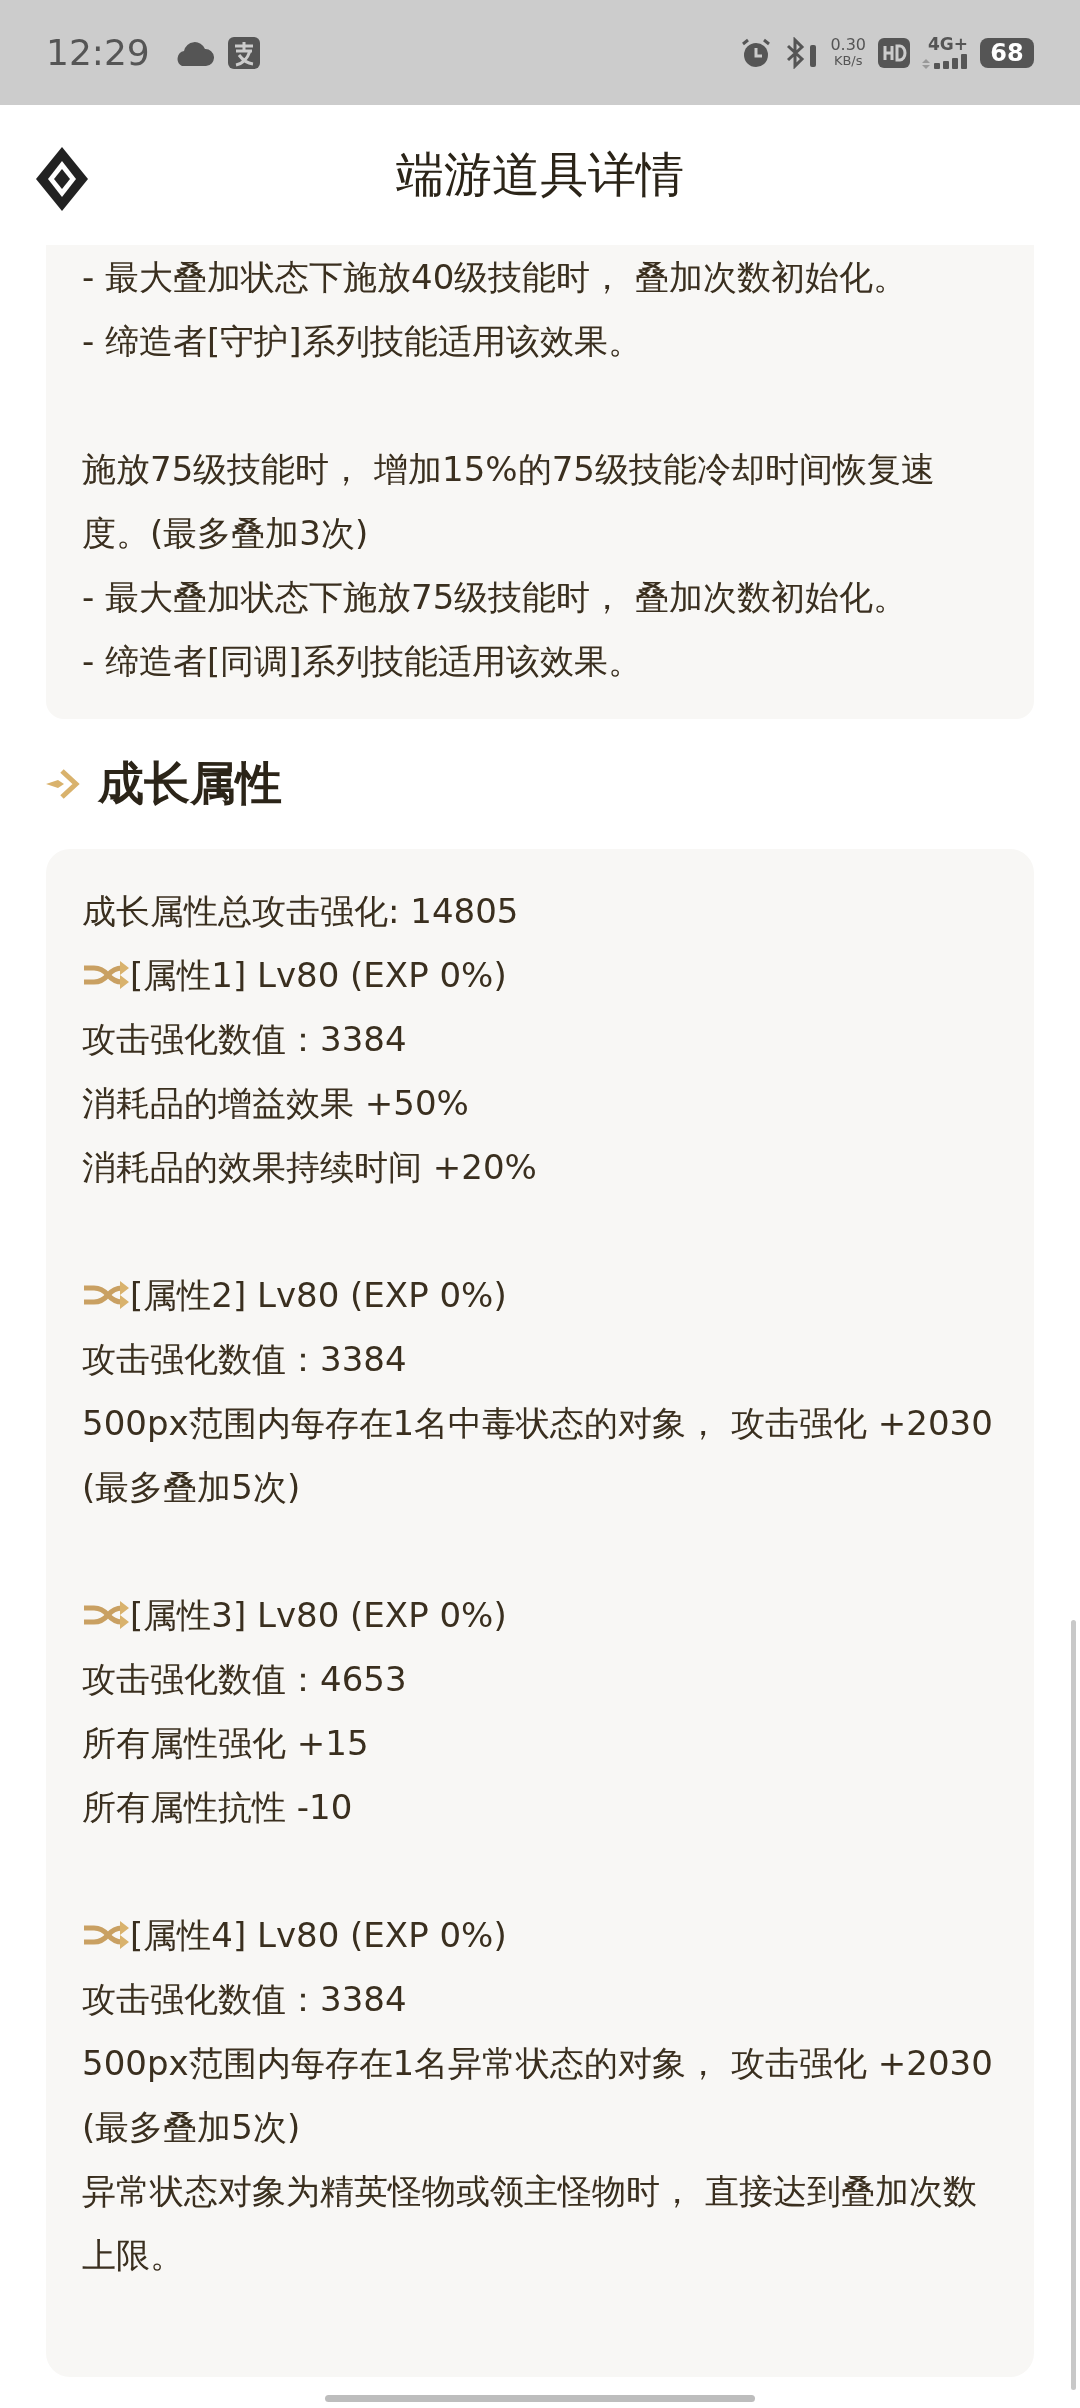 Image resolution: width=1080 pixels, height=2408 pixels. I want to click on text-line: 异常状态对象为精英怪物或领主怪物时， 直接达到叠加次数上限。, so click(530, 2223).